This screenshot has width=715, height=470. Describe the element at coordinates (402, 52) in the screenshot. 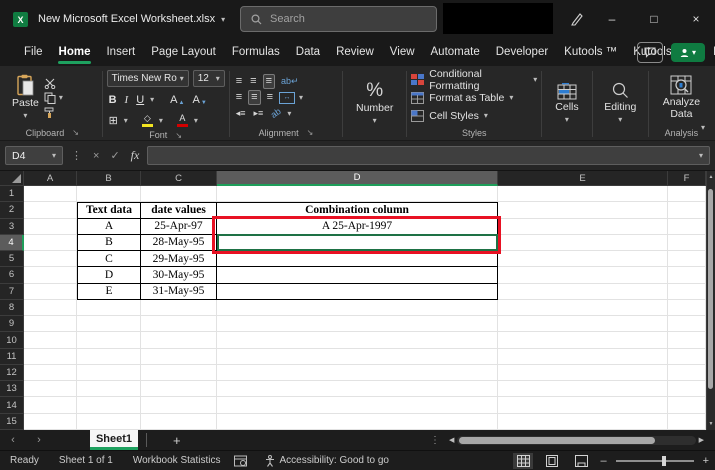

I see `menu-tab-view: View` at that location.